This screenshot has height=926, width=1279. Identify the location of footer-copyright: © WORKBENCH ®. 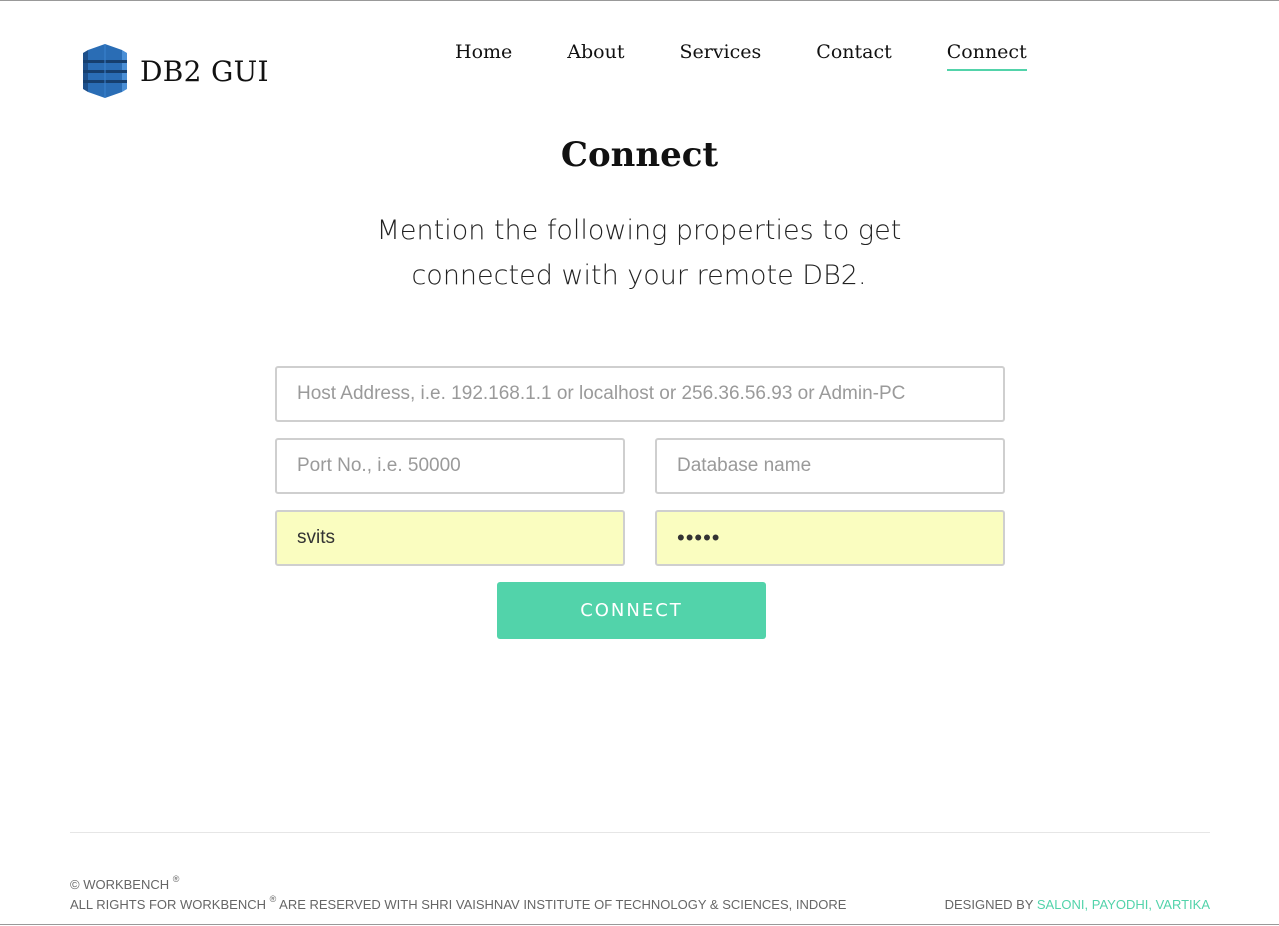
(125, 883).